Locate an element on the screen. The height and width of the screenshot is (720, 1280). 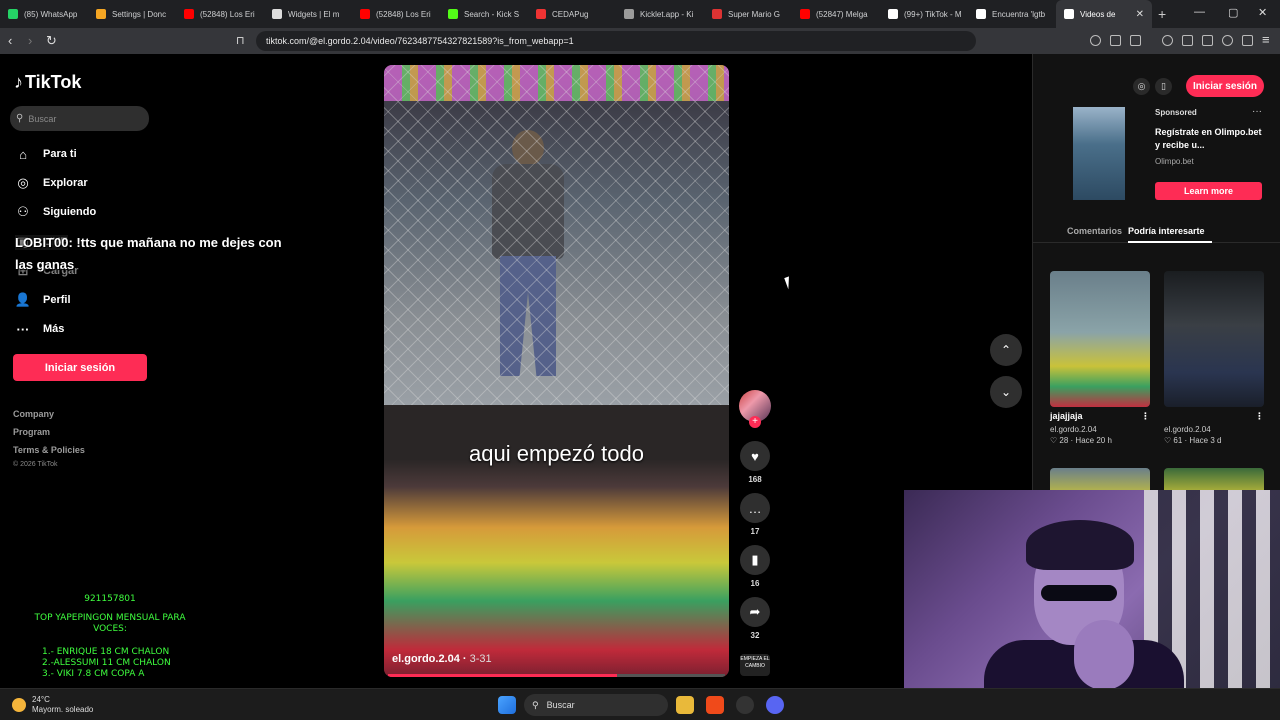
phone-icon: ▯ is located at coordinates (1163, 86).